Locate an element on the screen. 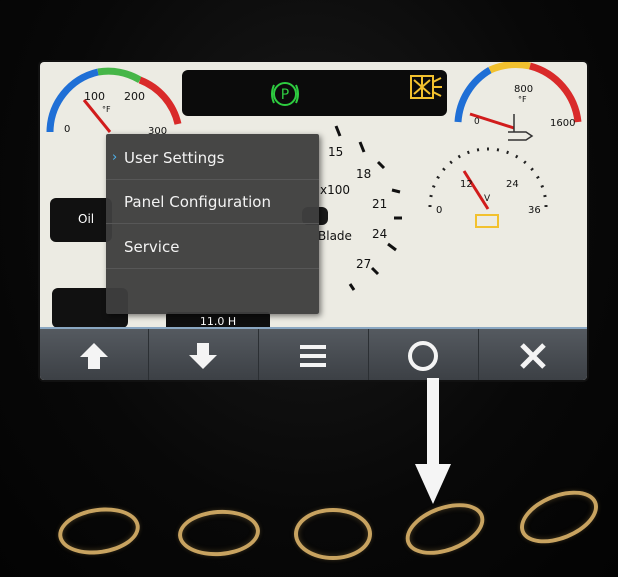 The height and width of the screenshot is (577, 618). menu-item-user-settings: › User Settings is located at coordinates (212, 158).